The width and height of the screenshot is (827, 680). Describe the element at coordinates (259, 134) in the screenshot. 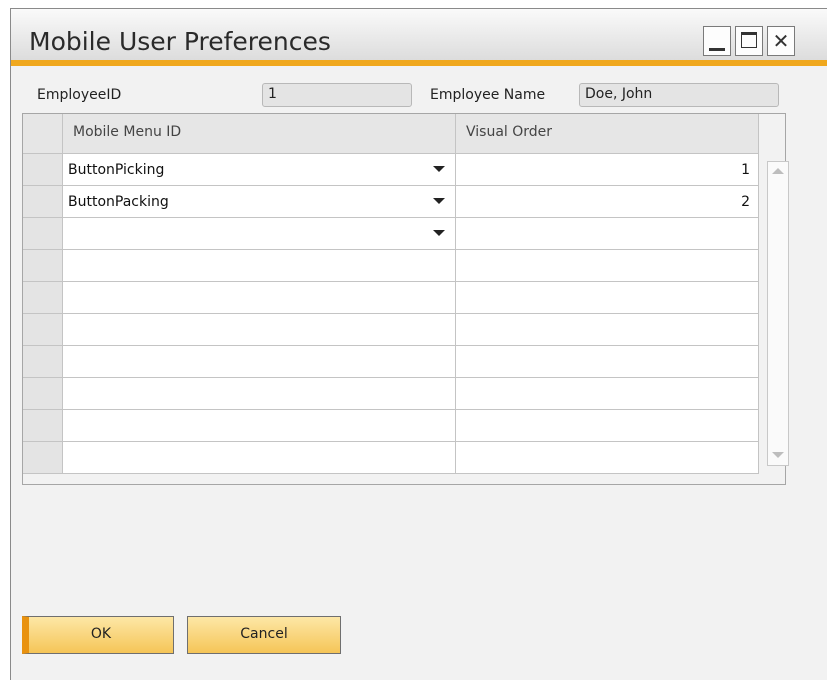

I see `column-header-mobile-menu-id: Mobile Menu ID` at that location.